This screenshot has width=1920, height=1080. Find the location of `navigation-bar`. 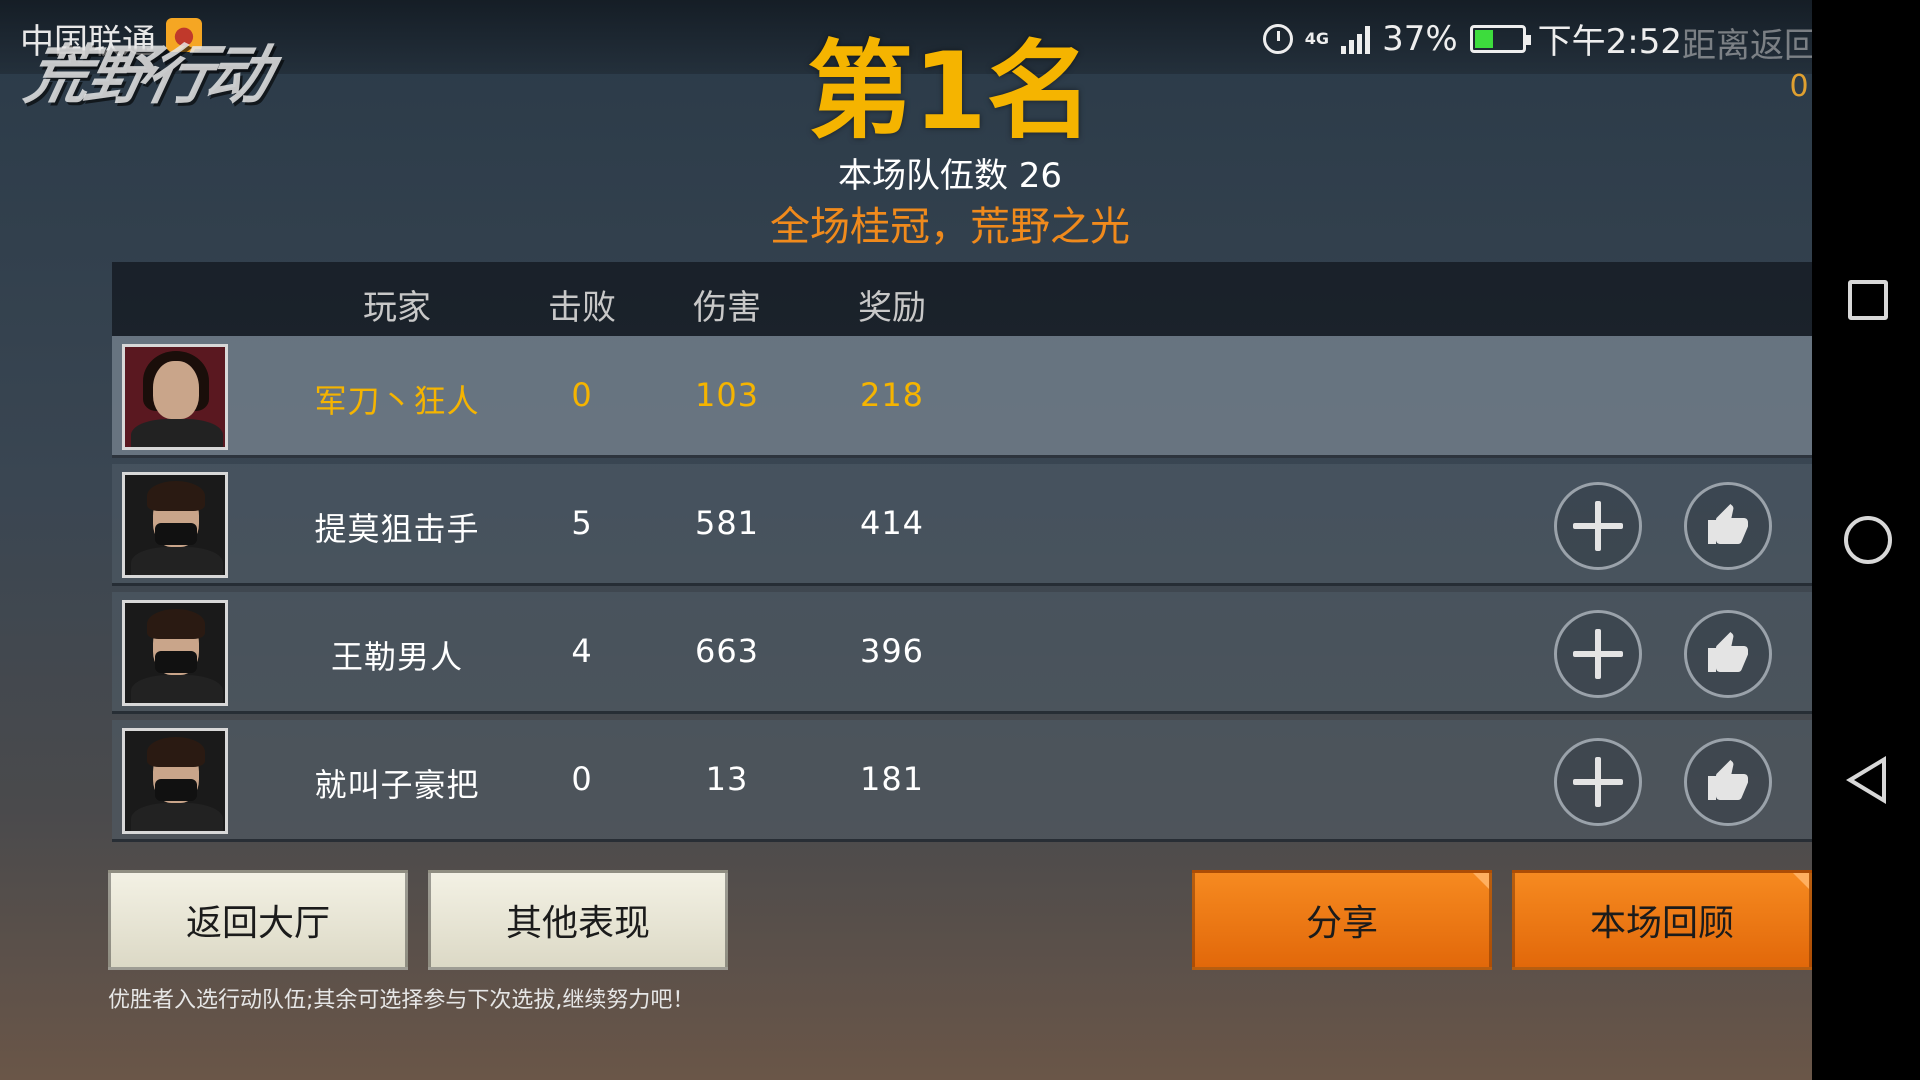

navigation-bar is located at coordinates (1866, 540).